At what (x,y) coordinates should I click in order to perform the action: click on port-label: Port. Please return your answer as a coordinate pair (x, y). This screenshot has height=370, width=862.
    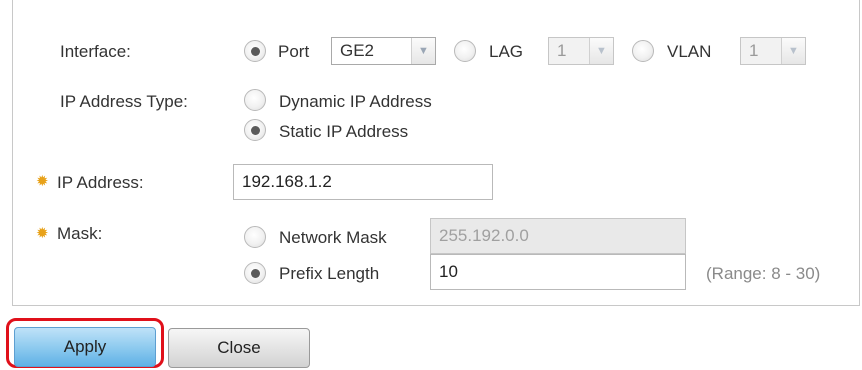
    Looking at the image, I should click on (294, 51).